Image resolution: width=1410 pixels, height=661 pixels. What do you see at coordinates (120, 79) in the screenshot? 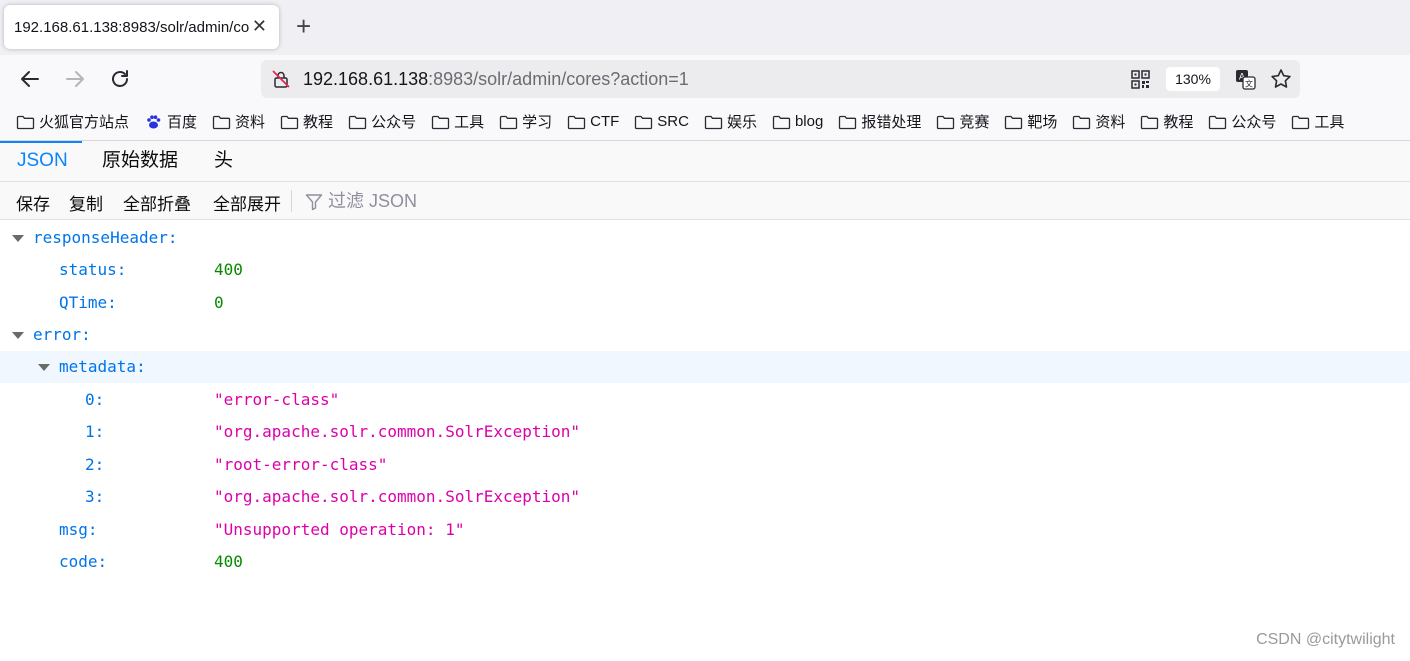
I see `reload-icon` at bounding box center [120, 79].